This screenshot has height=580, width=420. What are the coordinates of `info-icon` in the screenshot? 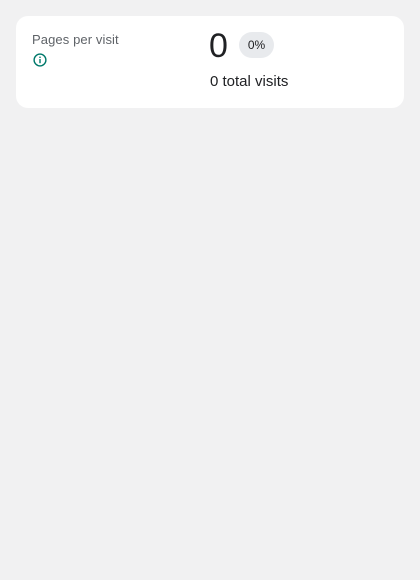 It's located at (40, 60).